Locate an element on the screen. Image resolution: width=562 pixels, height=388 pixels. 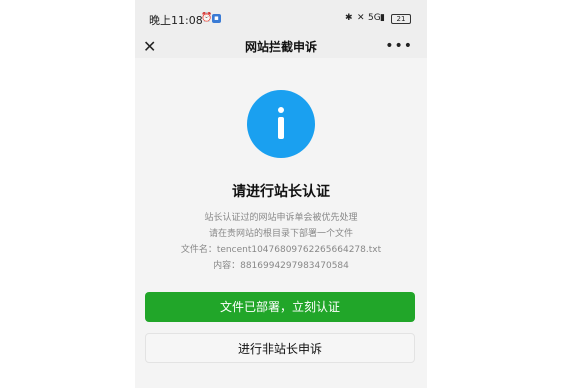
info-icon-bar is located at coordinates (281, 128).